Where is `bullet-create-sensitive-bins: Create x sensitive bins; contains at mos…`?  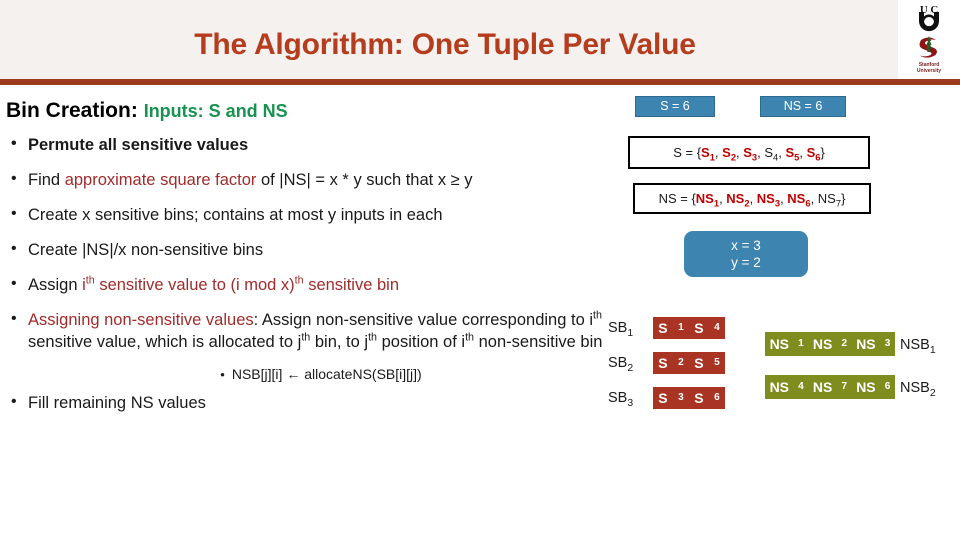
bullet-create-sensitive-bins: Create x sensitive bins; contains at mos… is located at coordinates (306, 214).